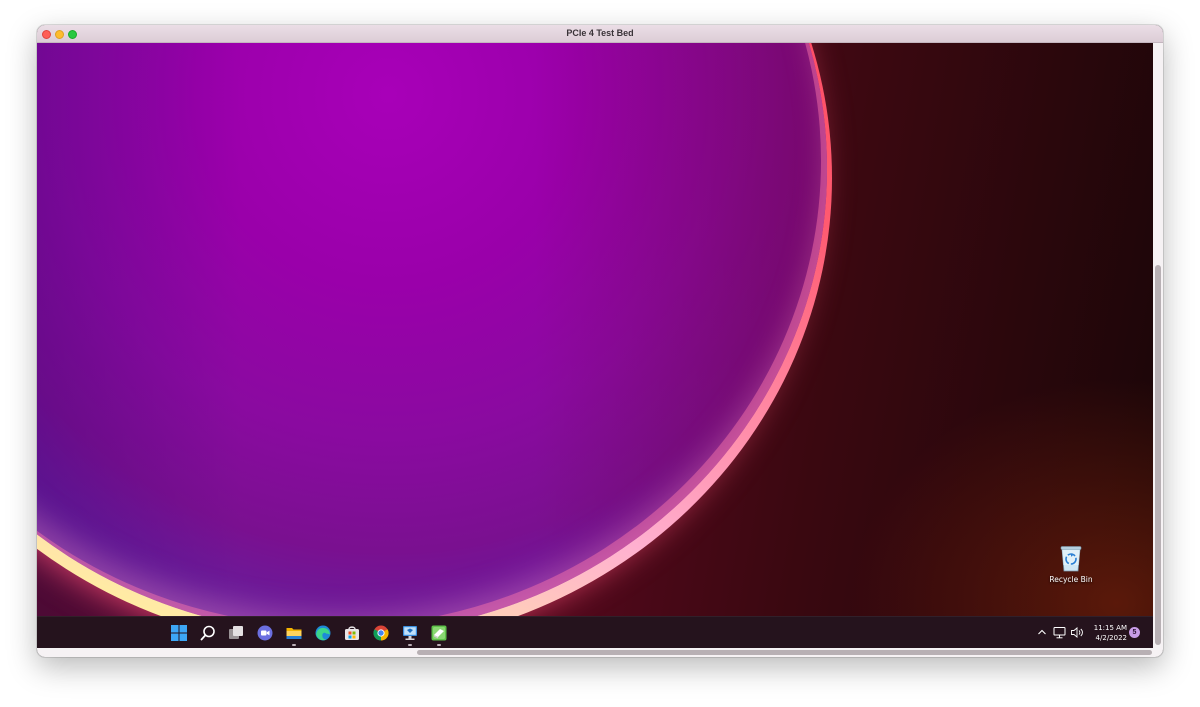 This screenshot has width=1200, height=707. I want to click on desktop-icon-recycle-bin: Recycle Bin, so click(1071, 563).